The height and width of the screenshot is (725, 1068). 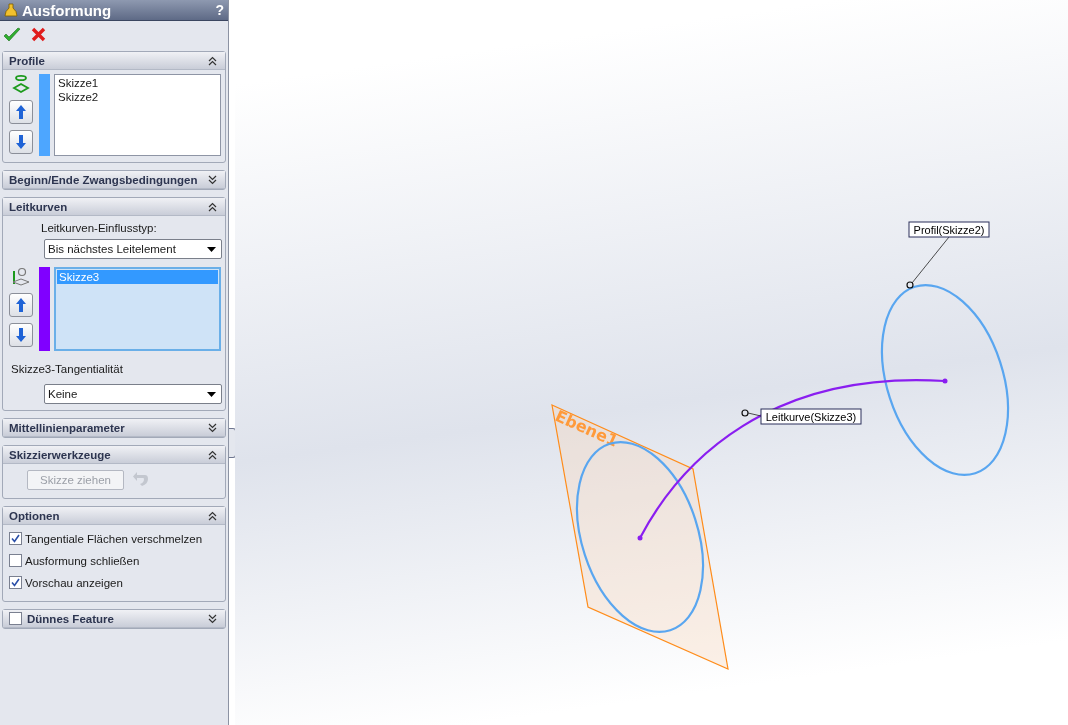 What do you see at coordinates (104, 179) in the screenshot?
I see `section-title: Beginn/Ende Zwangsbedingungen` at bounding box center [104, 179].